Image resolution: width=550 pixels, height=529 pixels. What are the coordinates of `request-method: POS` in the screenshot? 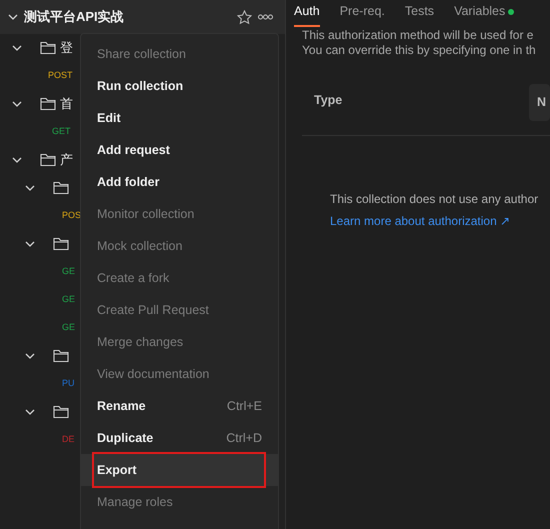 It's located at (72, 216).